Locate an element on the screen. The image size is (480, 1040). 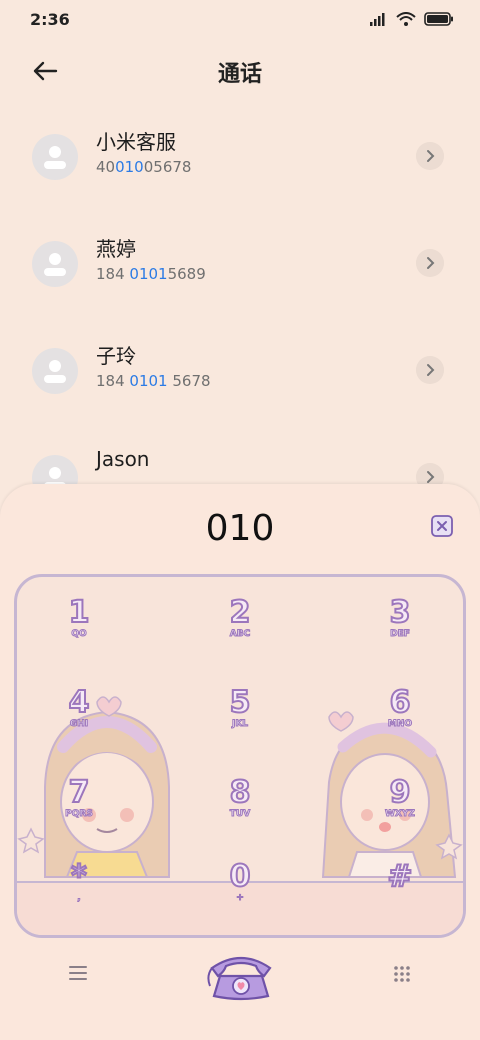
key-6: 6 MNO is located at coordinates (400, 721).